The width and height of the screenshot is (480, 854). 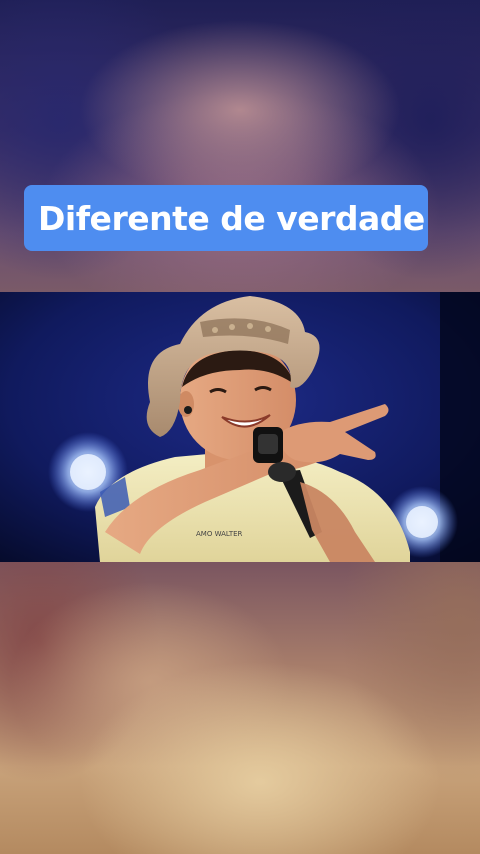 What do you see at coordinates (231, 218) in the screenshot?
I see `caption-text: Diferente de verdade` at bounding box center [231, 218].